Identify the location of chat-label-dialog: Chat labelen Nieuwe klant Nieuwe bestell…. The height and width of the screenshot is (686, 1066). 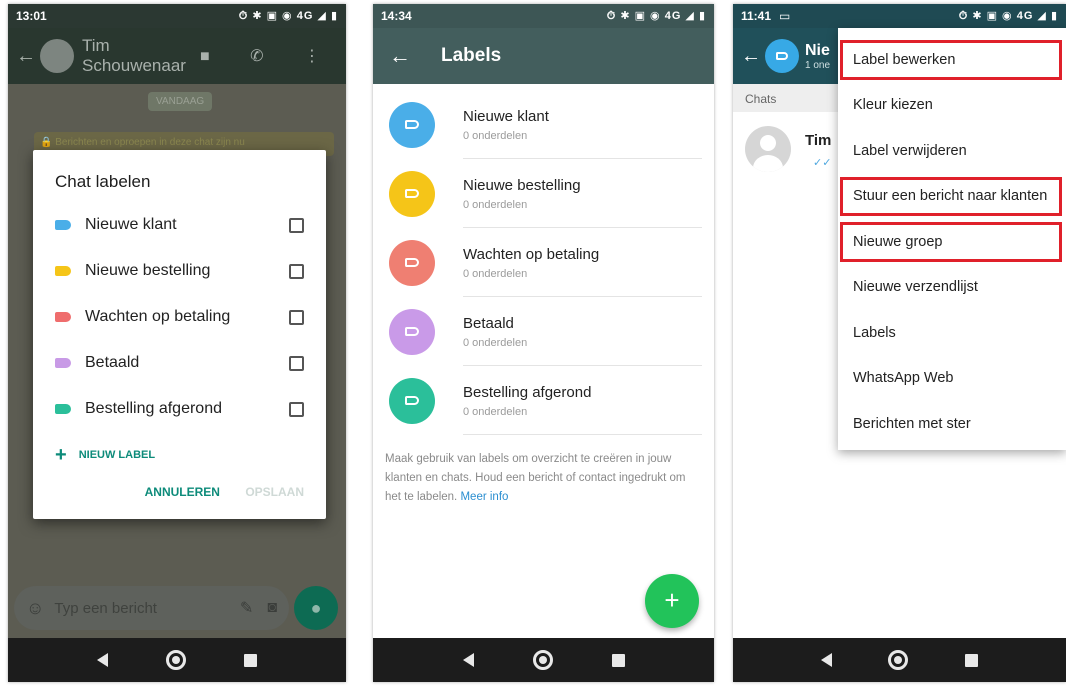
(179, 334).